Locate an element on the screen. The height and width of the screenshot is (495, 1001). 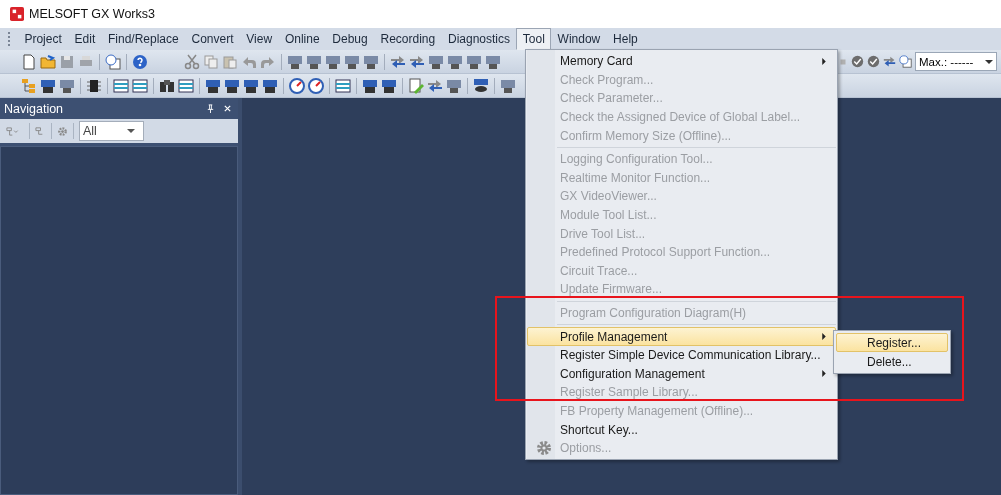
menu-item: View is located at coordinates (259, 39).